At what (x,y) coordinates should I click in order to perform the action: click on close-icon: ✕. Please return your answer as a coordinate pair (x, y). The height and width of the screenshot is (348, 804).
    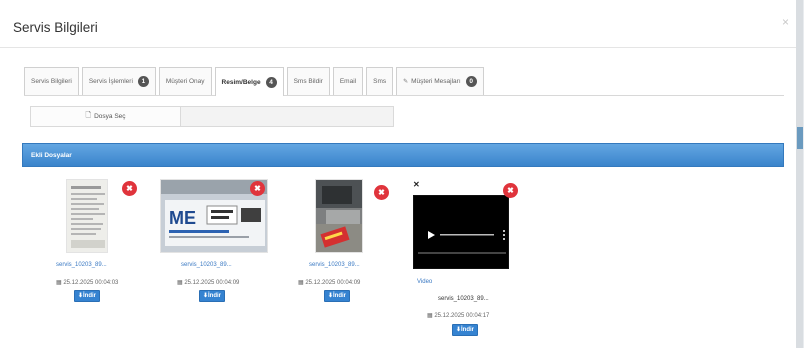
    Looking at the image, I should click on (416, 184).